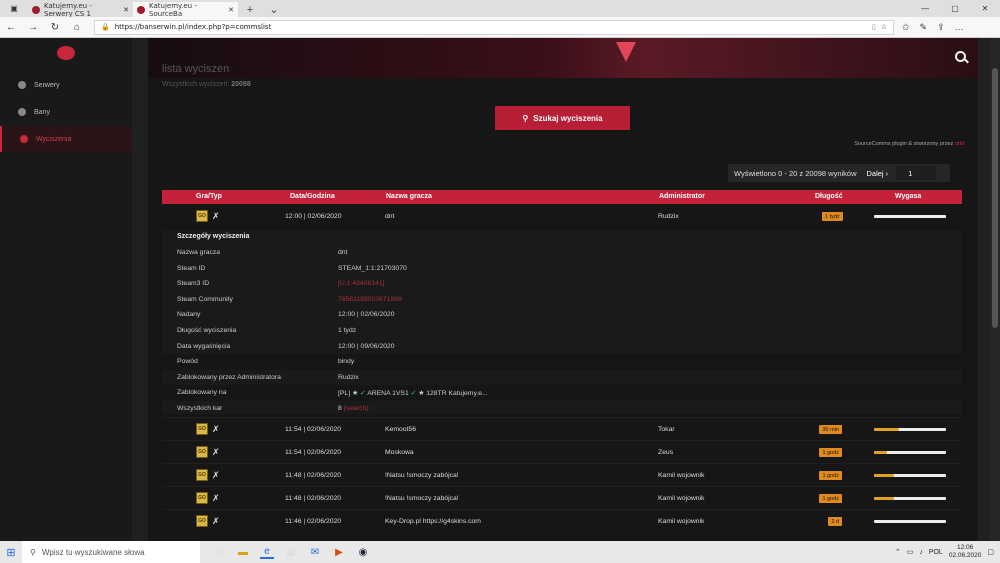  I want to click on media-icon: ▶, so click(339, 552).